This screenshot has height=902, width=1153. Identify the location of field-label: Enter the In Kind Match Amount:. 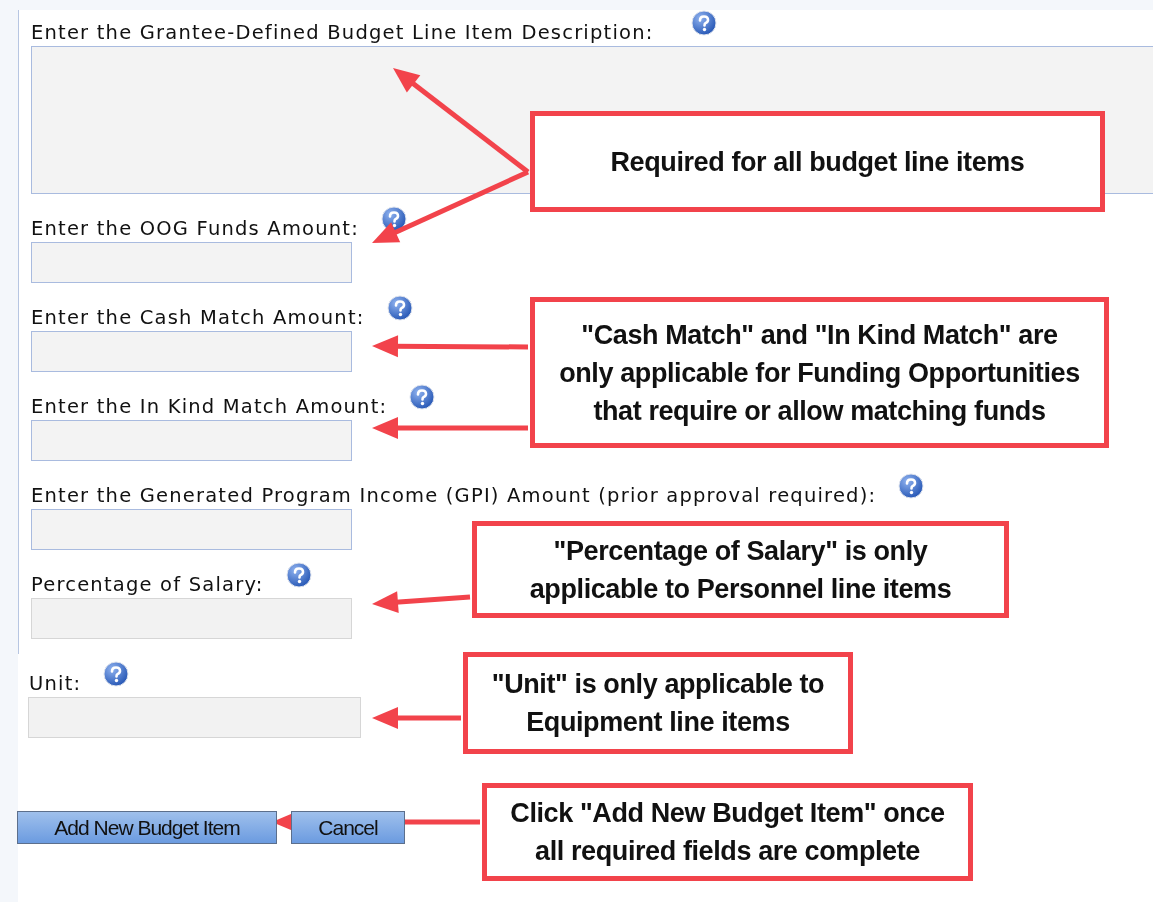
(209, 407).